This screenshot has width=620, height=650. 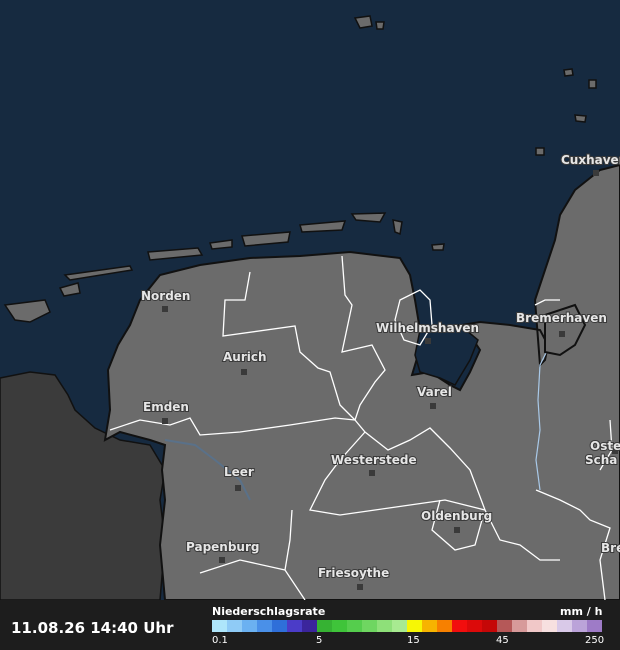 I want to click on city-label-varel: Varel, so click(x=434, y=392).